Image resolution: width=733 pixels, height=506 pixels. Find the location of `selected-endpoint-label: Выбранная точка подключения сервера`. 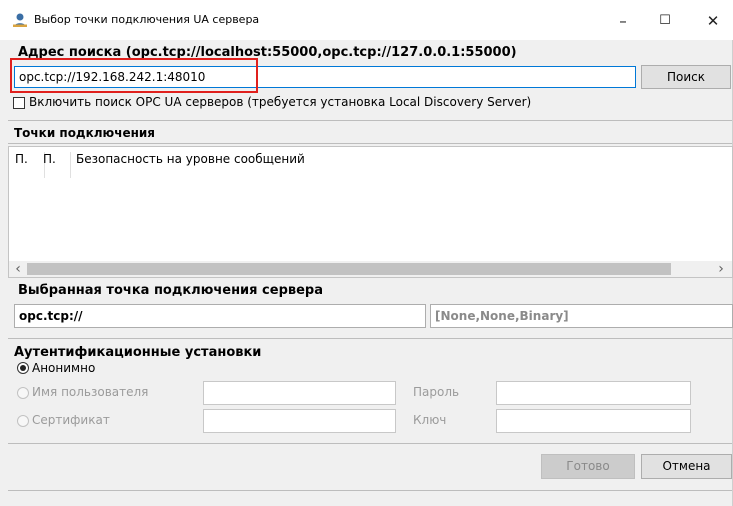

selected-endpoint-label: Выбранная точка подключения сервера is located at coordinates (170, 290).